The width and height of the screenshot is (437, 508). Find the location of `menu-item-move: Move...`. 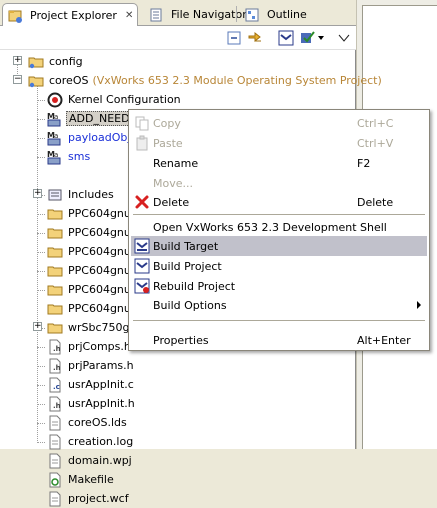

menu-item-move: Move... is located at coordinates (279, 183).